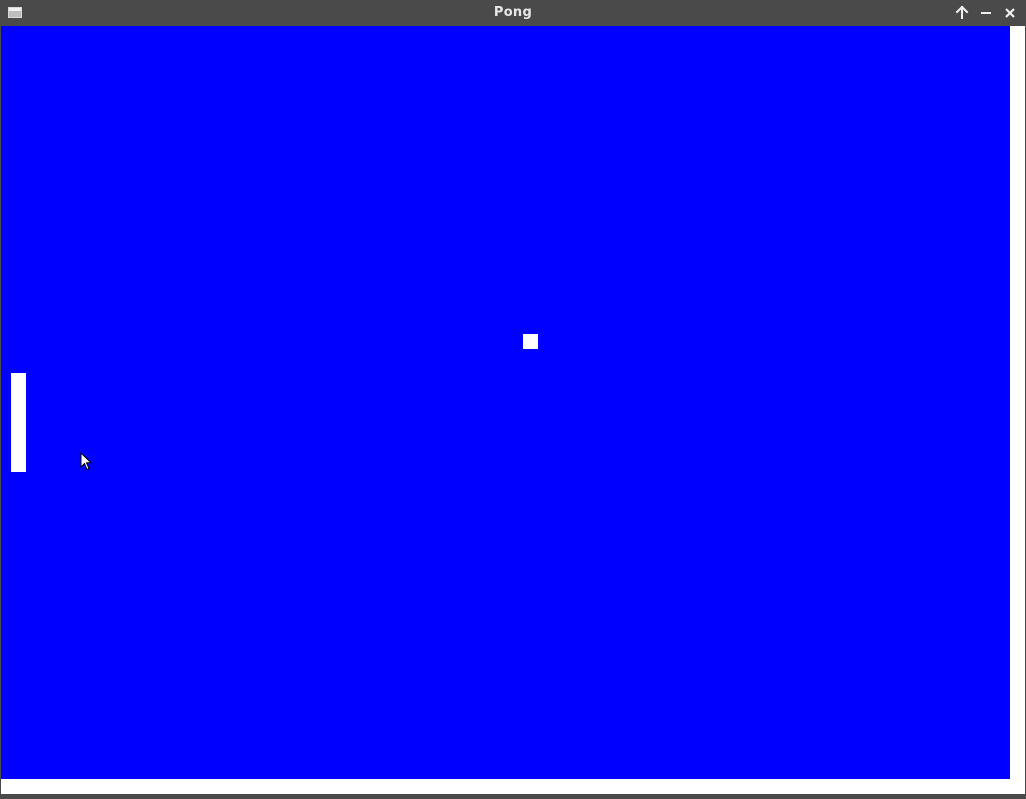 The image size is (1026, 799). I want to click on minimize-button, so click(986, 13).